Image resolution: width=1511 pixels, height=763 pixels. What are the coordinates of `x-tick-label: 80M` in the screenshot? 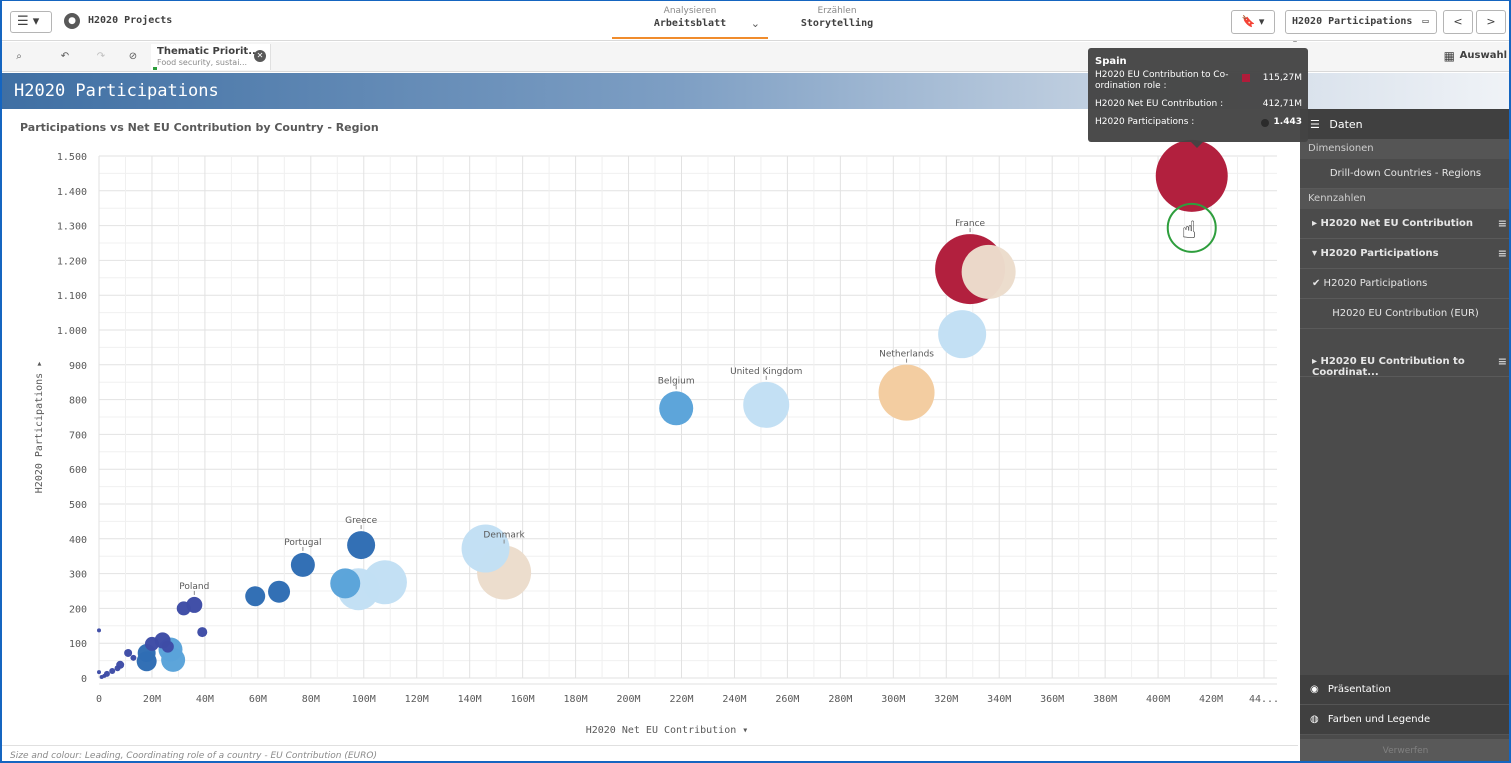 It's located at (311, 699).